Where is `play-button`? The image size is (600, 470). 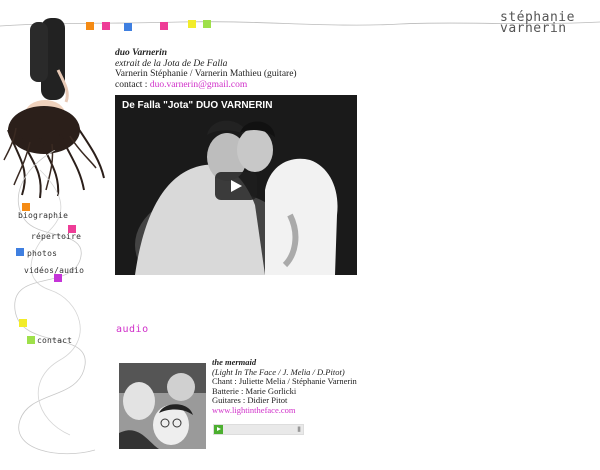 play-button is located at coordinates (236, 186).